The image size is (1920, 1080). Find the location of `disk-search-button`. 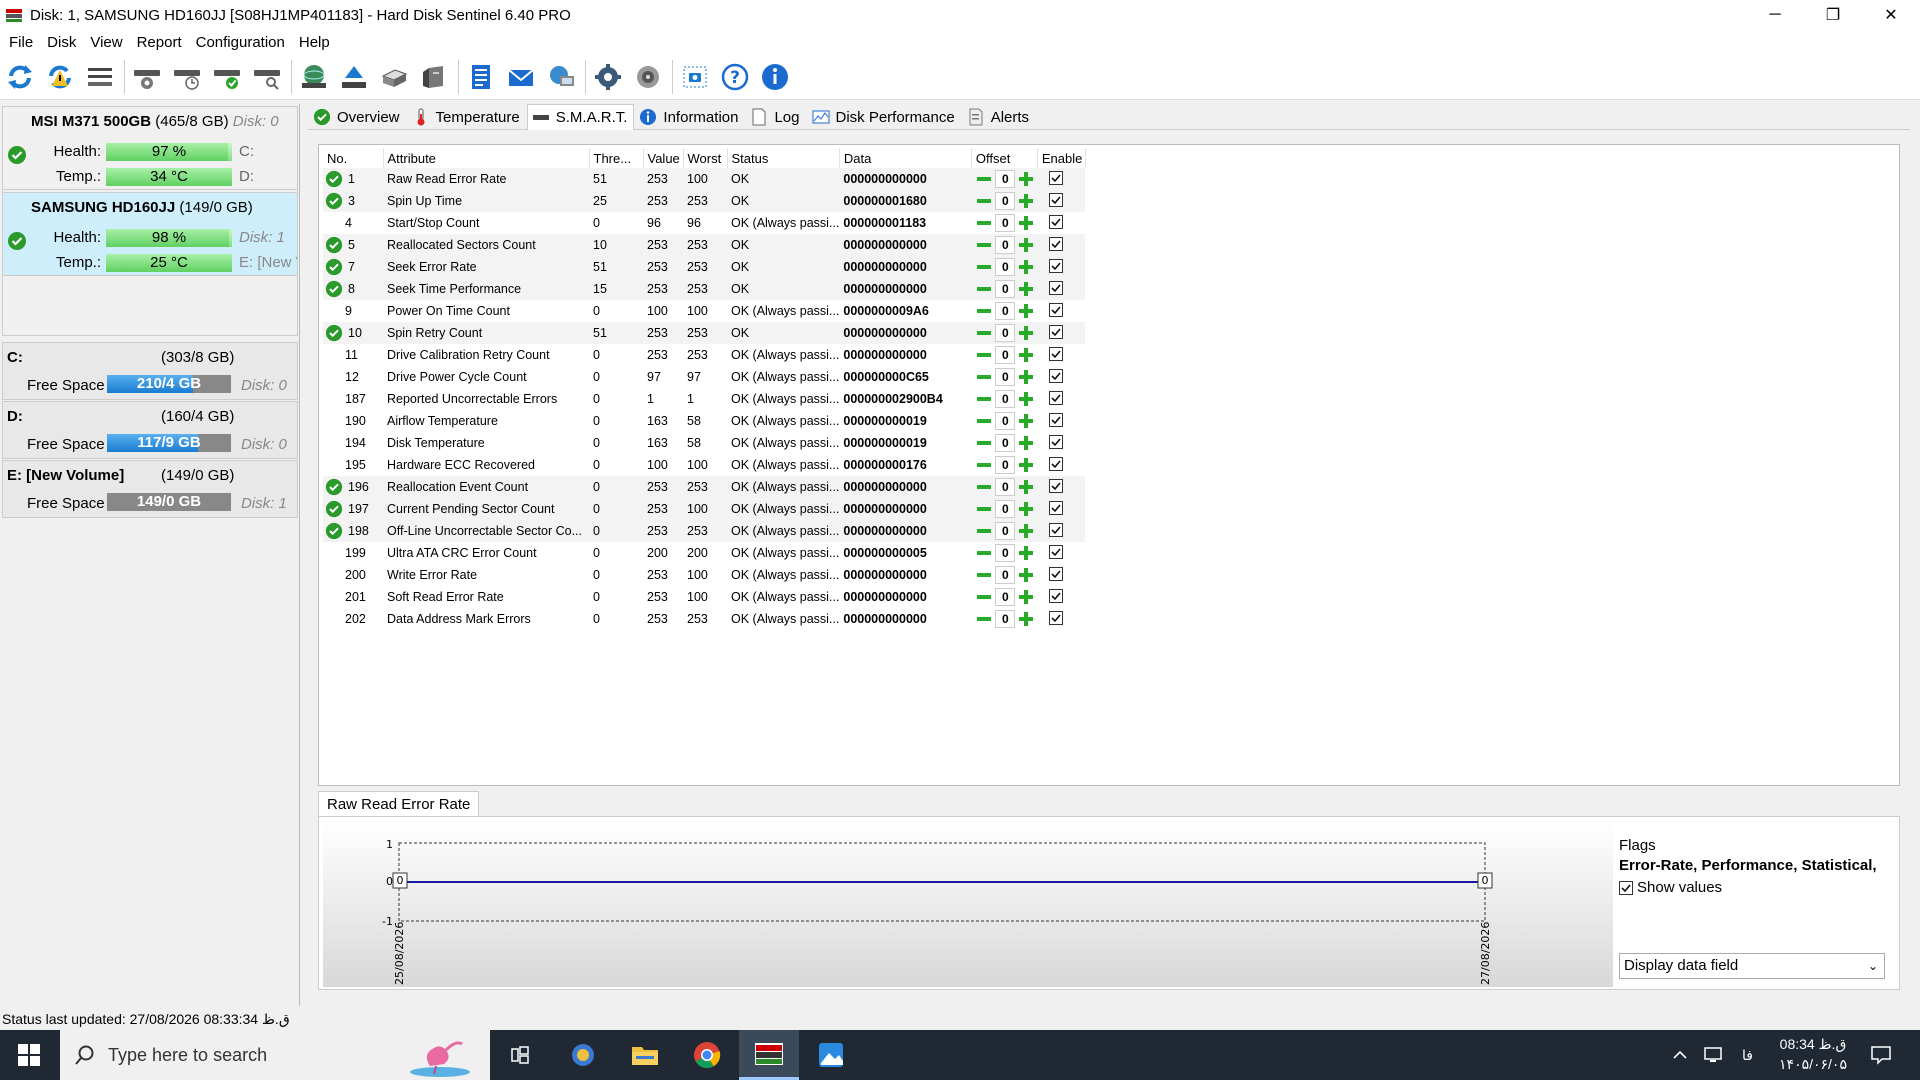

disk-search-button is located at coordinates (267, 77).